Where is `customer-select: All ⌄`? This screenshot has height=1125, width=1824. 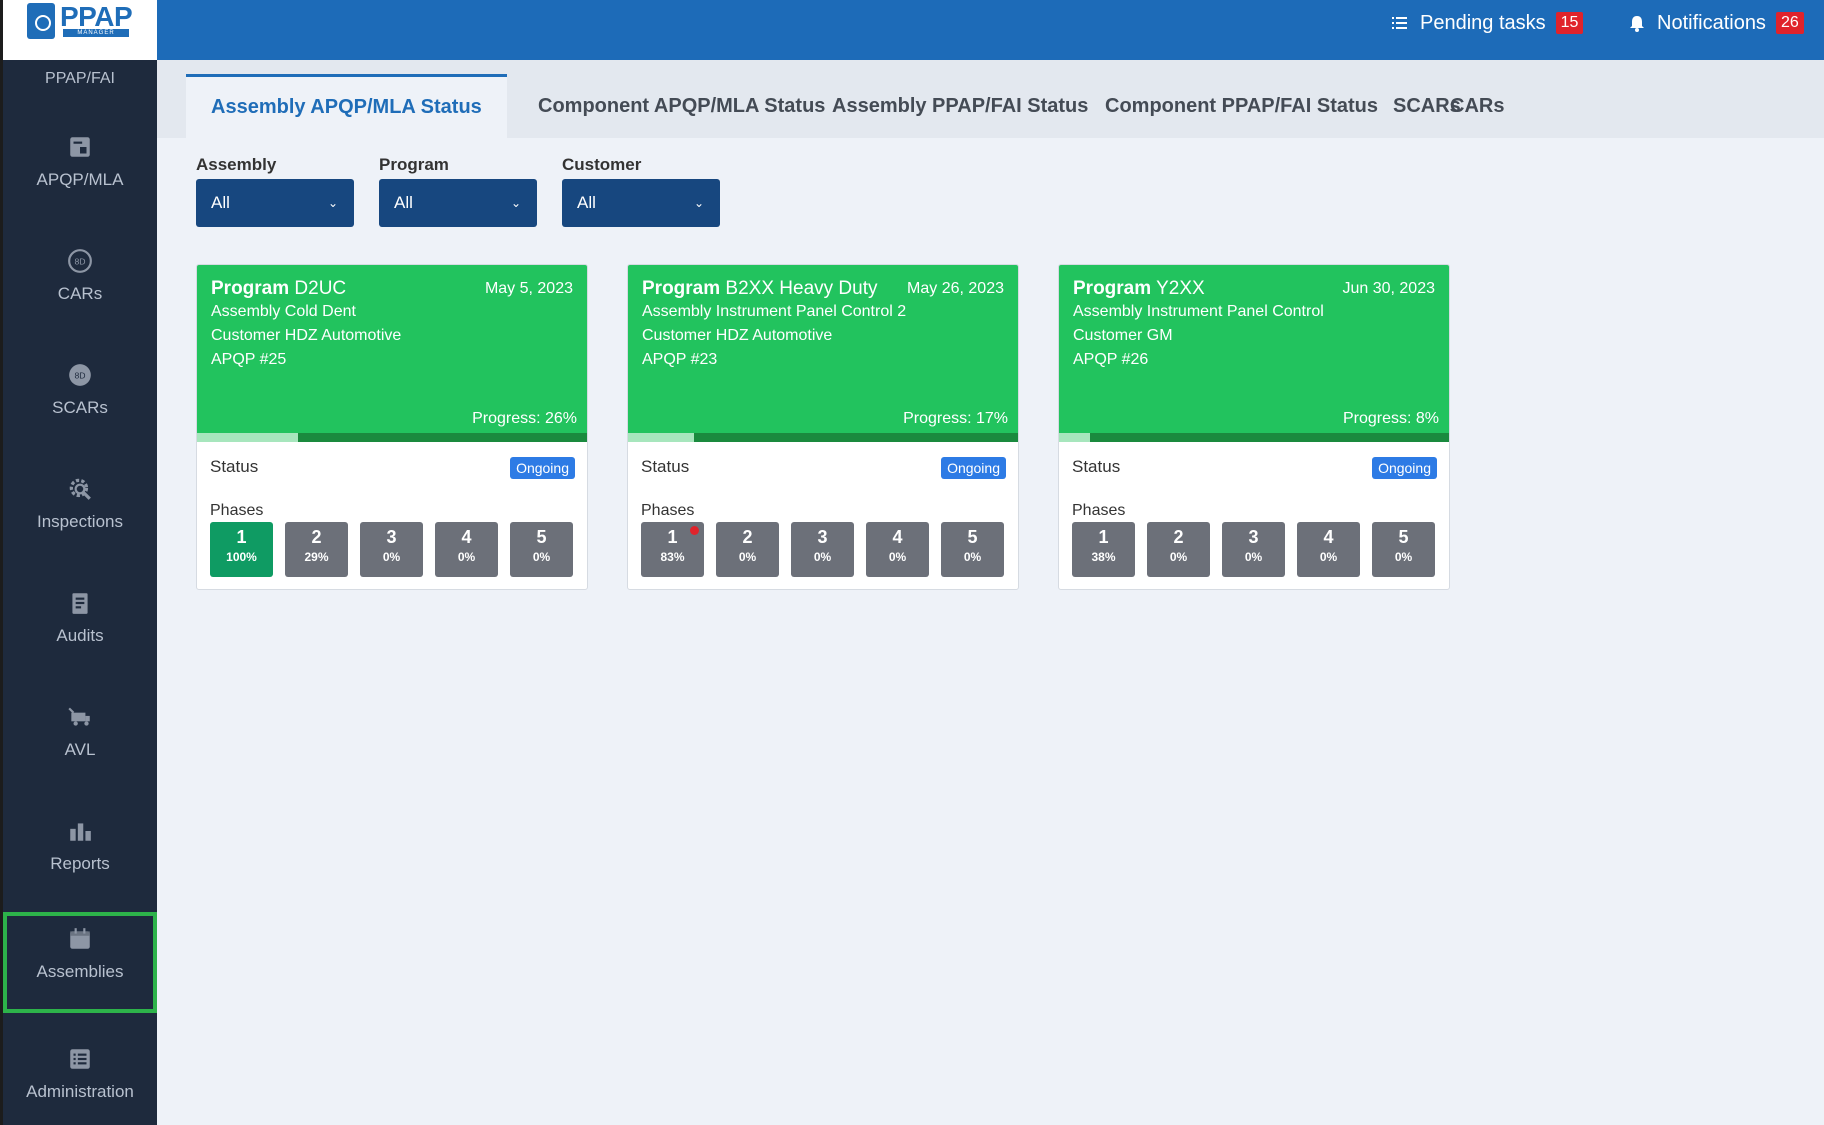 customer-select: All ⌄ is located at coordinates (641, 203).